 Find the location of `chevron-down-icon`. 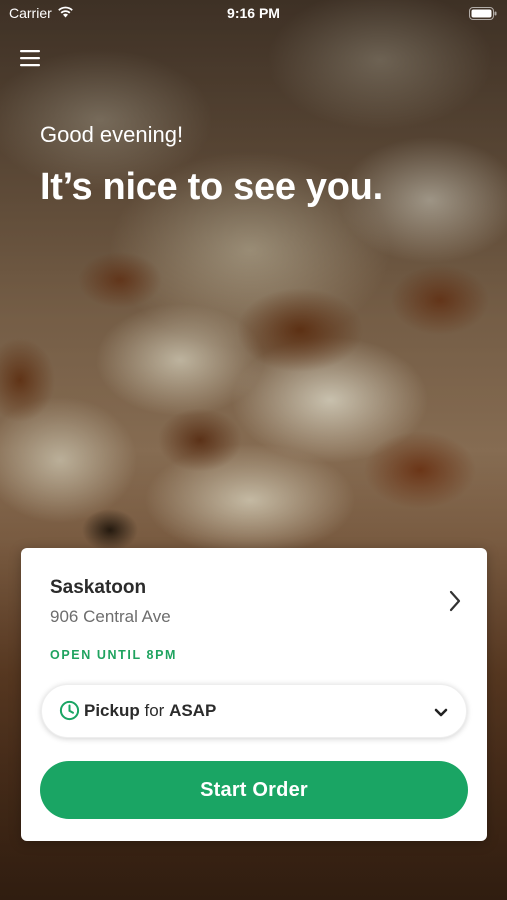

chevron-down-icon is located at coordinates (441, 714).